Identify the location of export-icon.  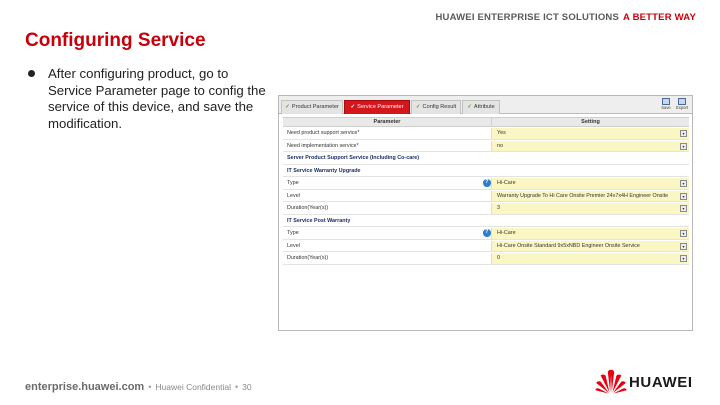
(682, 101).